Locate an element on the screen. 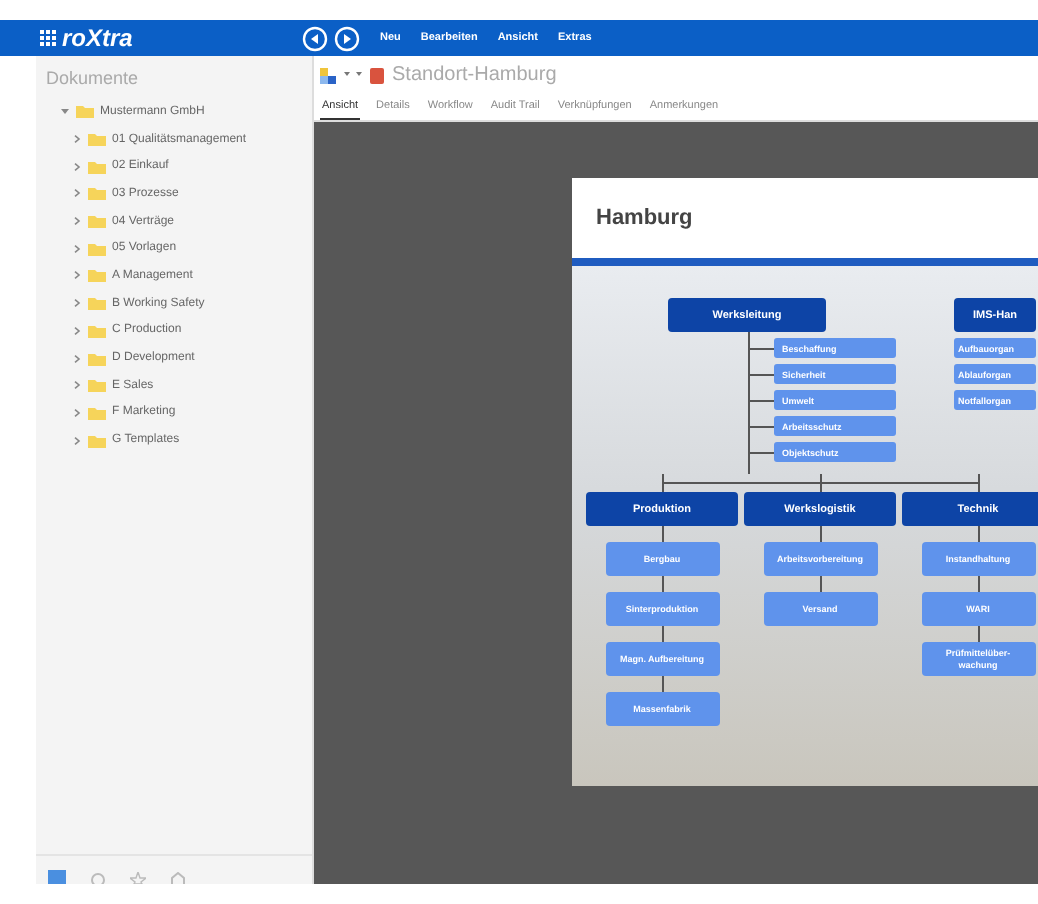 The height and width of the screenshot is (904, 1038). caret-down-icon is located at coordinates (65, 111).